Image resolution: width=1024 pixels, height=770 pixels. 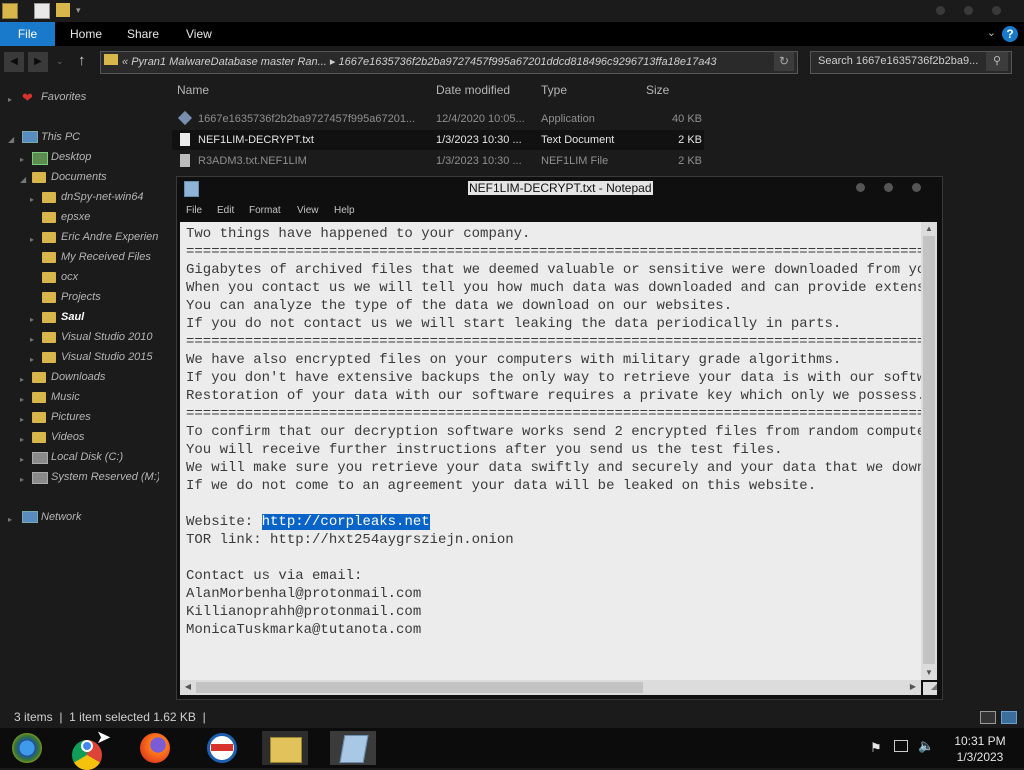 I want to click on horizontal-scroll-thumb, so click(x=419, y=687).